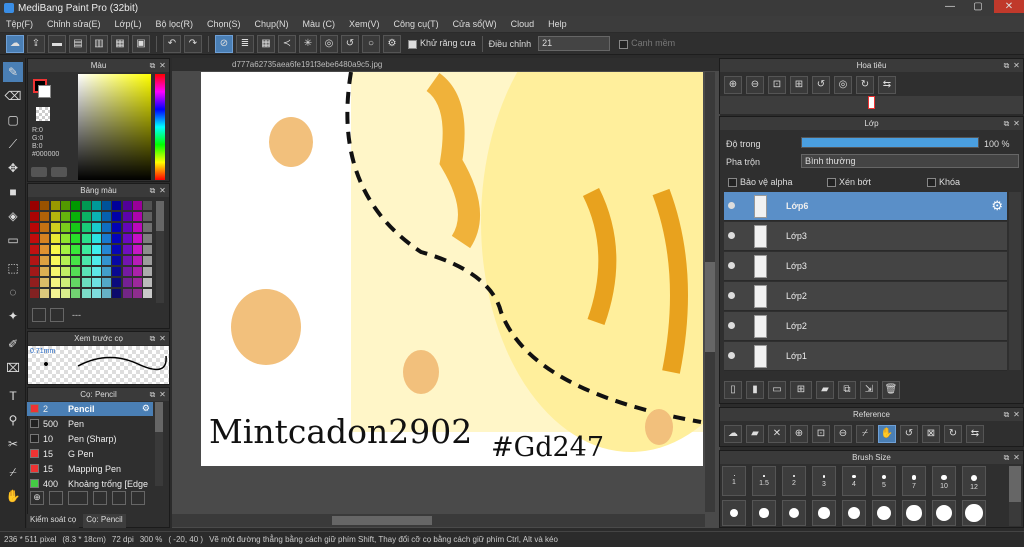  What do you see at coordinates (557, 24) in the screenshot?
I see `menu-help: Help` at bounding box center [557, 24].